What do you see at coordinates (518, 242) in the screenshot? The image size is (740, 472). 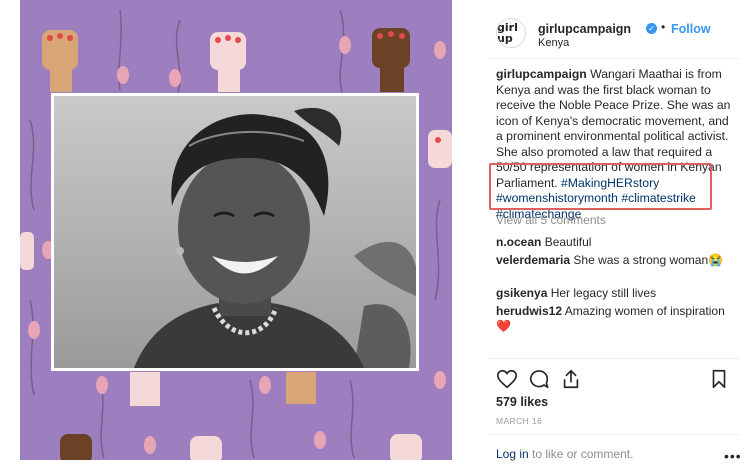 I see `comment-username: n.ocean` at bounding box center [518, 242].